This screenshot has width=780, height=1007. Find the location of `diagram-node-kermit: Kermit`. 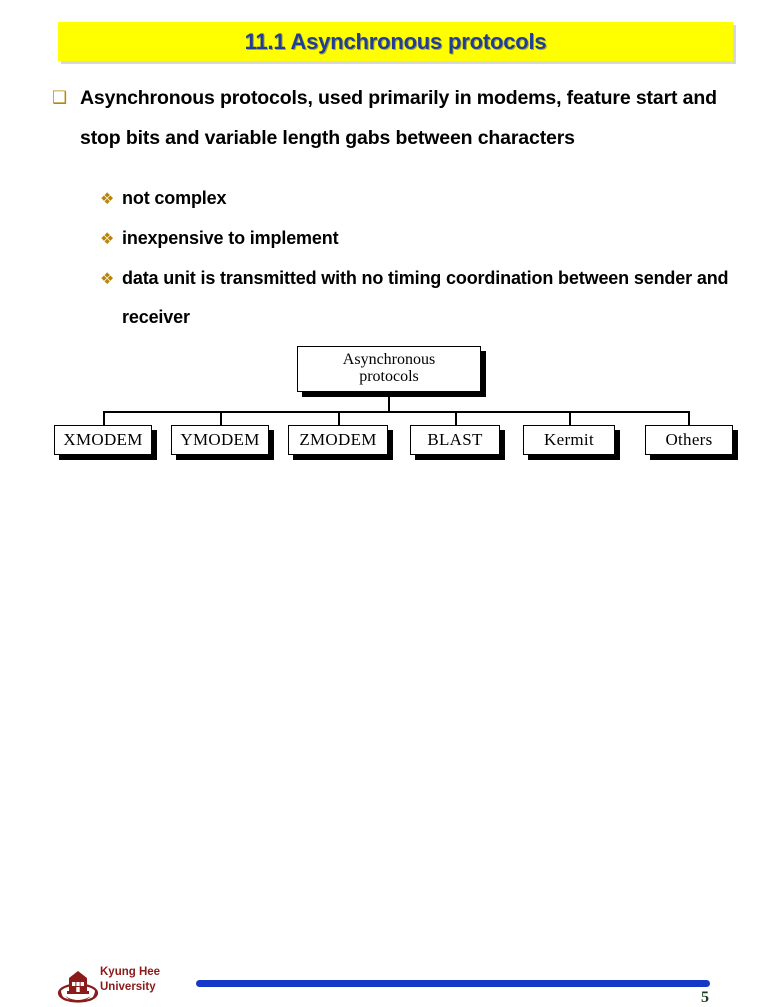

diagram-node-kermit: Kermit is located at coordinates (569, 440).